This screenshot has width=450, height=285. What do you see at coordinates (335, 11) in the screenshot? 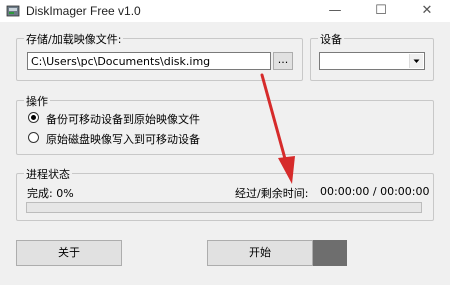
I see `minimize-button: —` at bounding box center [335, 11].